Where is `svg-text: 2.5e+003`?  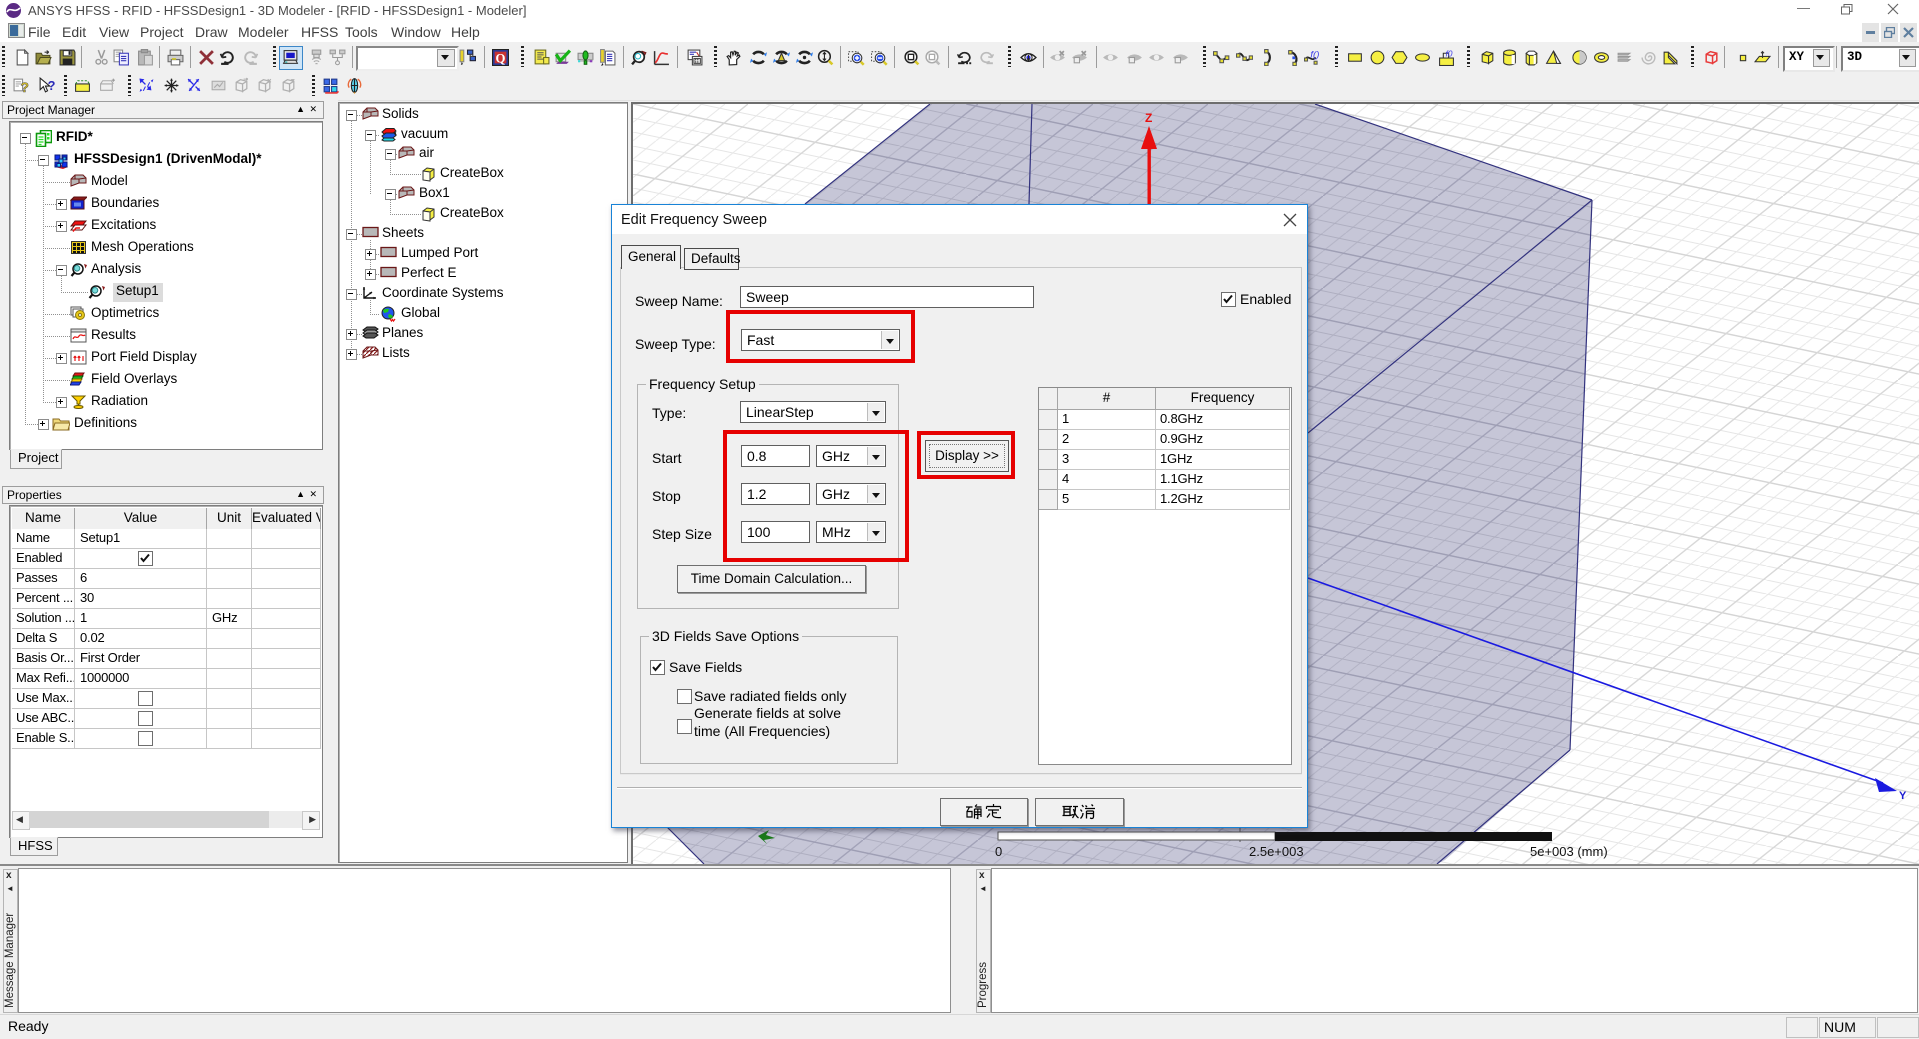
svg-text: 2.5e+003 is located at coordinates (1276, 851).